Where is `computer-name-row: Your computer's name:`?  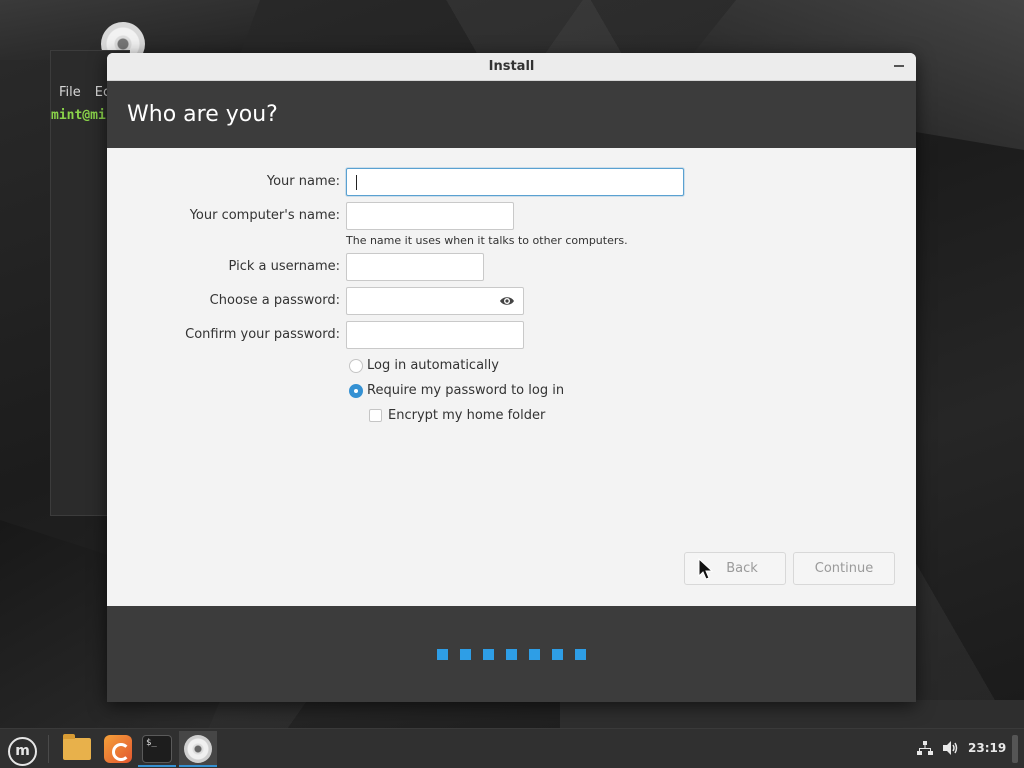 computer-name-row: Your computer's name: is located at coordinates (511, 216).